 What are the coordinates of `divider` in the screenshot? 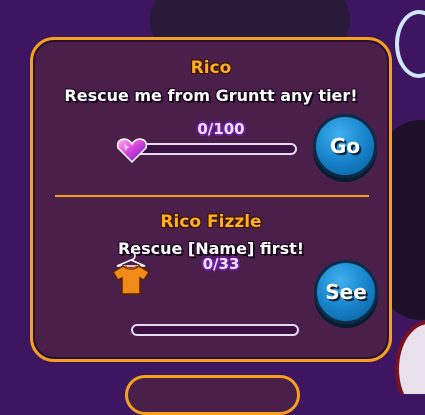 It's located at (212, 196).